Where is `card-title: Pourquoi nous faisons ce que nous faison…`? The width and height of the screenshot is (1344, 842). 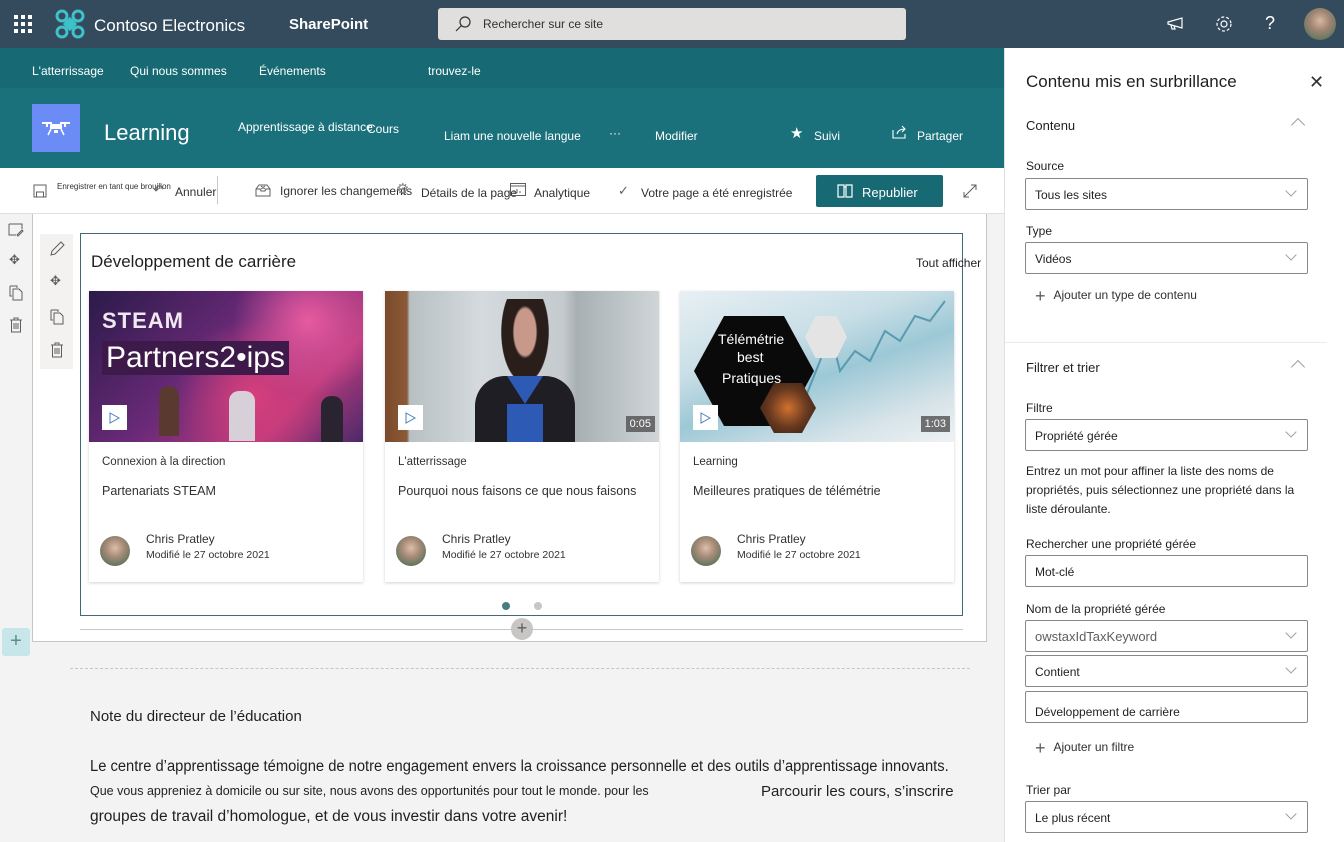
card-title: Pourquoi nous faisons ce que nous faison… is located at coordinates (517, 491).